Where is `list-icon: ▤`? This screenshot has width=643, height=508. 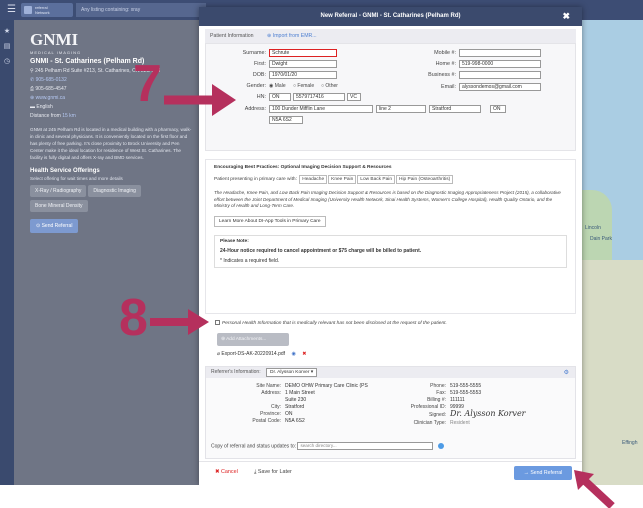 list-icon: ▤ is located at coordinates (7, 46).